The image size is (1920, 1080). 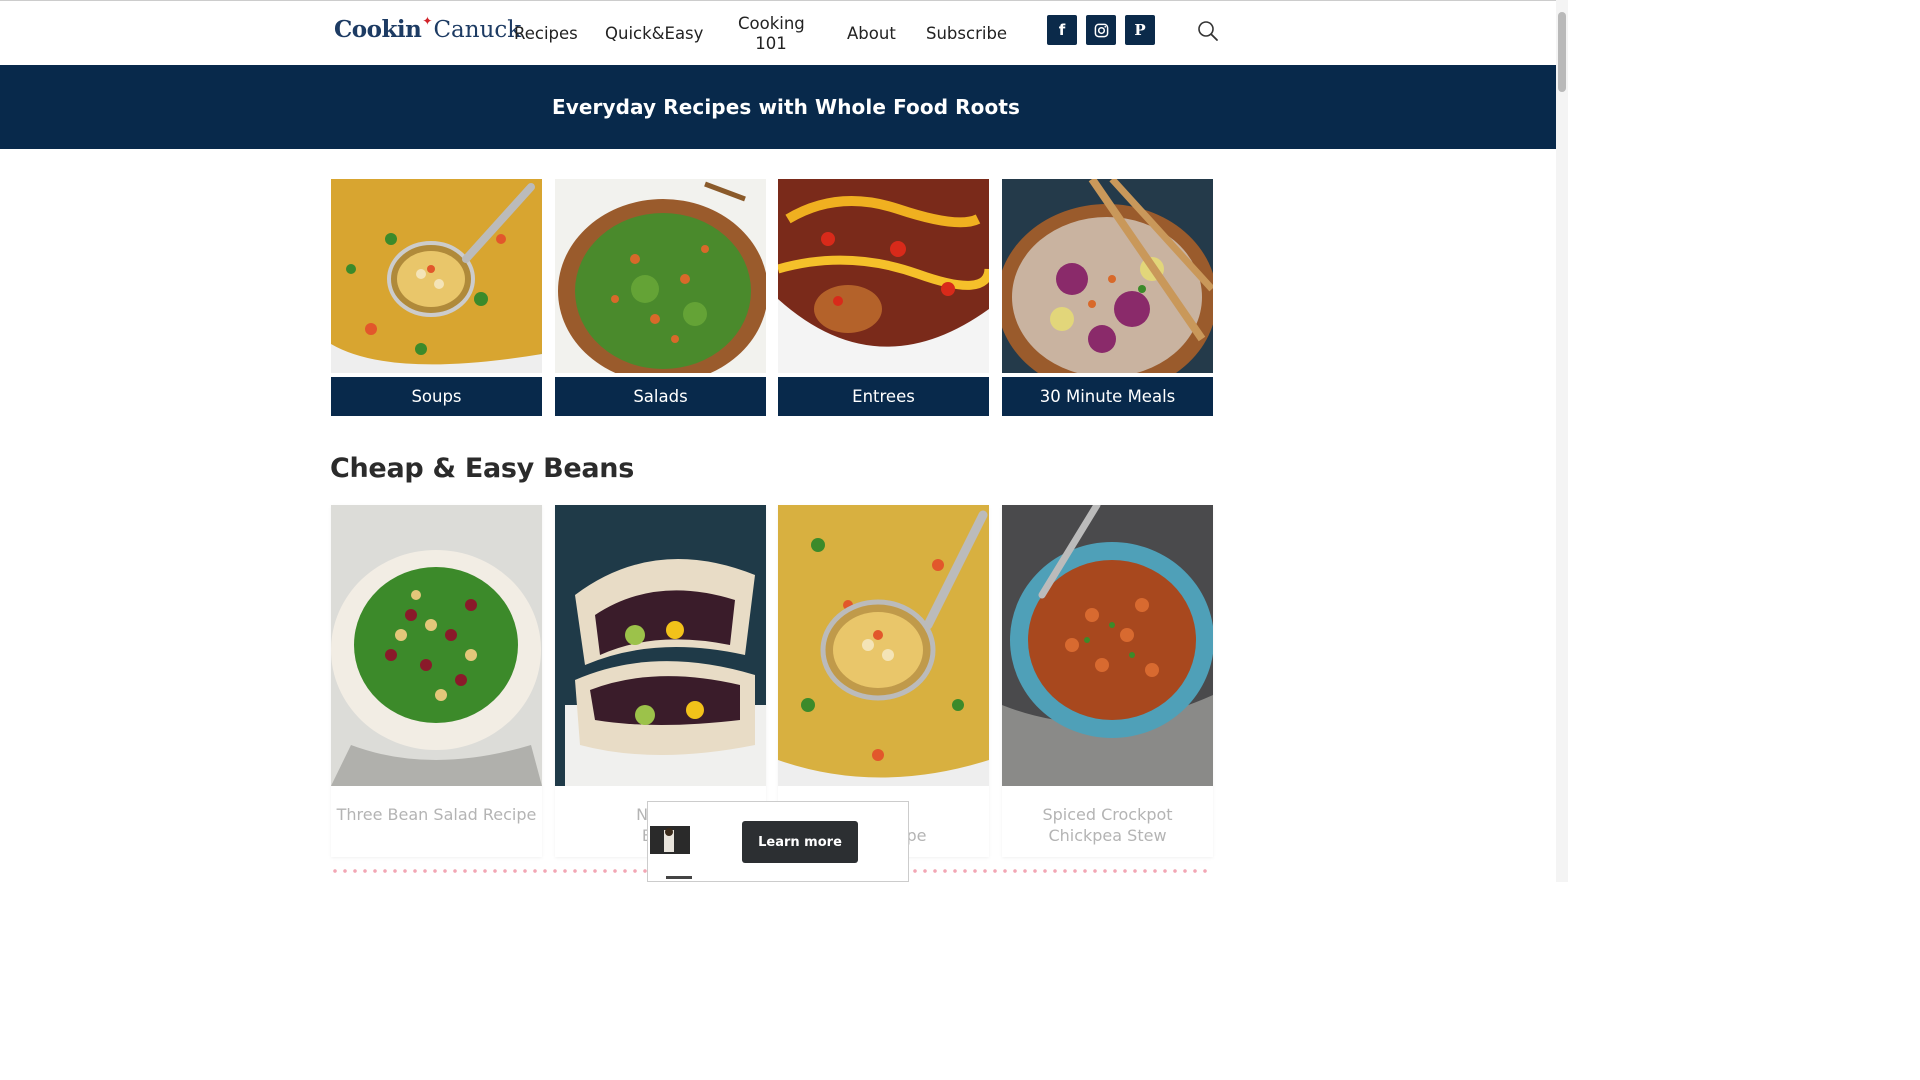 What do you see at coordinates (1107, 396) in the screenshot?
I see `category-label: 30 Minute Meals` at bounding box center [1107, 396].